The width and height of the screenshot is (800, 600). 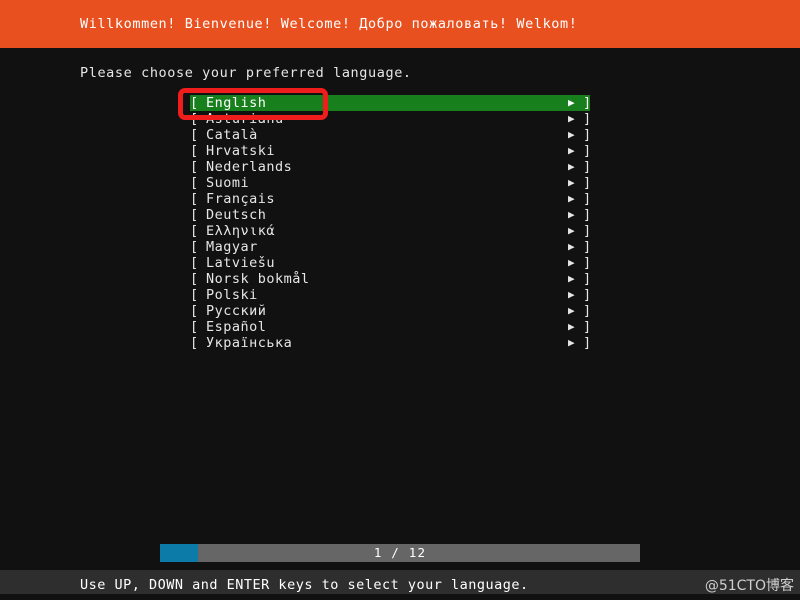 What do you see at coordinates (236, 215) in the screenshot?
I see `language-option-label: Deutsch` at bounding box center [236, 215].